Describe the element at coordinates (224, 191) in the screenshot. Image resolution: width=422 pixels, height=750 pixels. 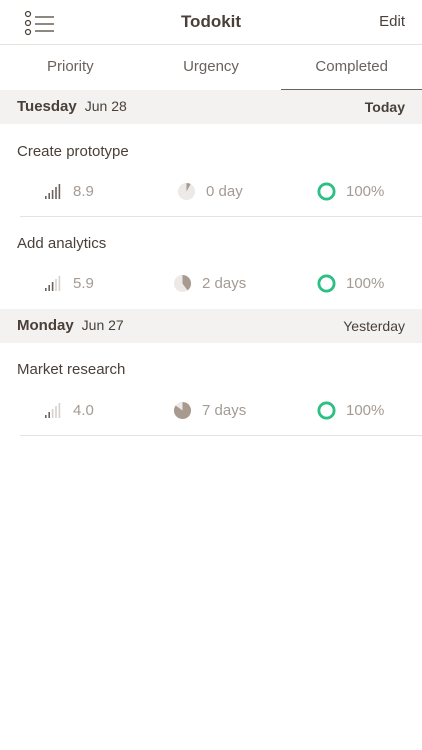
I see `duration-value: 0 day` at that location.